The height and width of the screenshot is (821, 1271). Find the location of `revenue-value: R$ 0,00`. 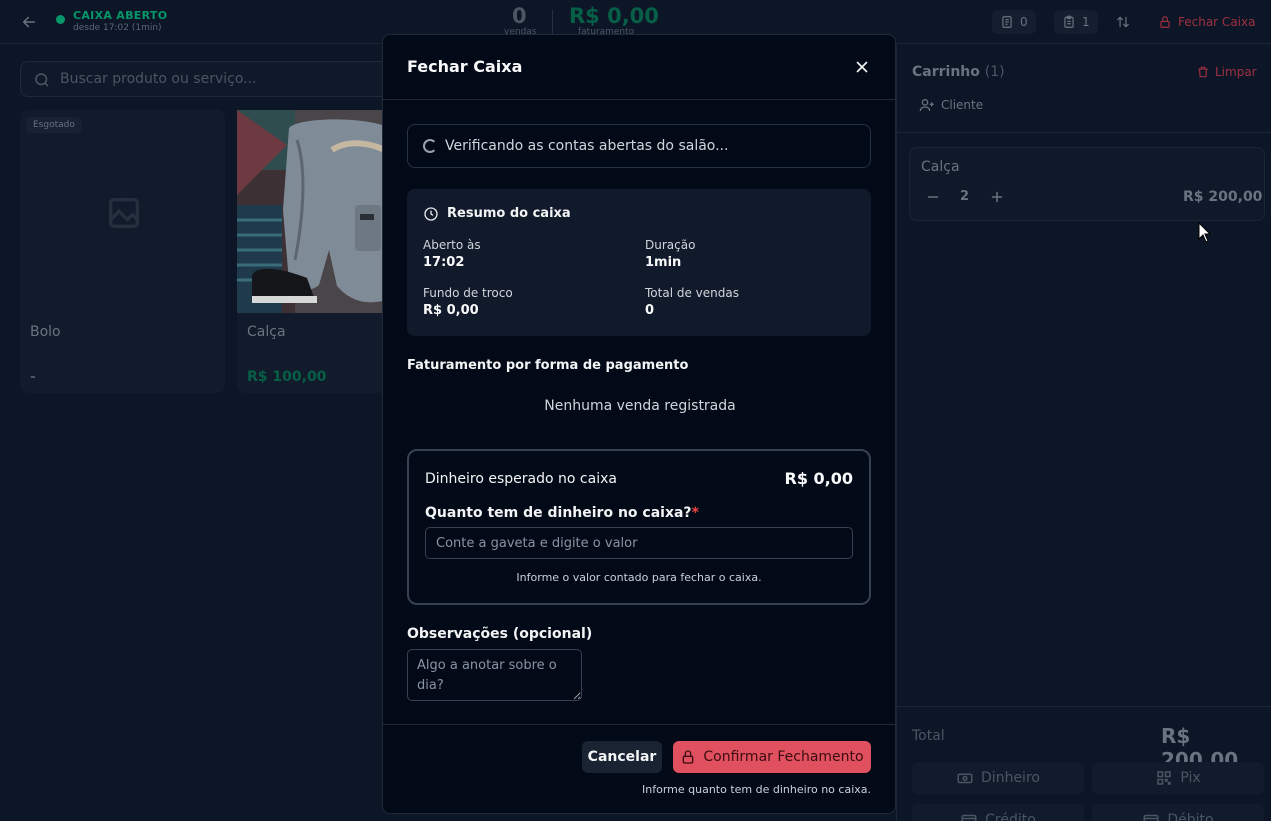

revenue-value: R$ 0,00 is located at coordinates (614, 16).